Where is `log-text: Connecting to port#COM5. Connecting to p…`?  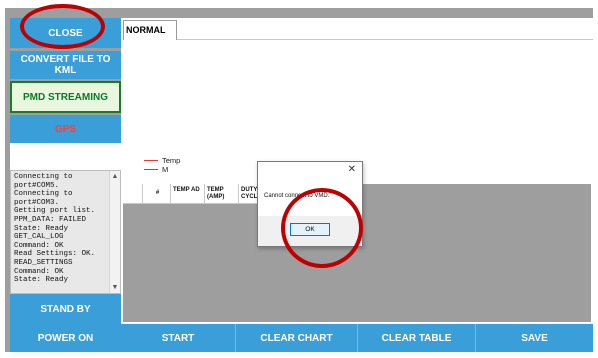
log-text: Connecting to port#COM5. Connecting to p… is located at coordinates (55, 229).